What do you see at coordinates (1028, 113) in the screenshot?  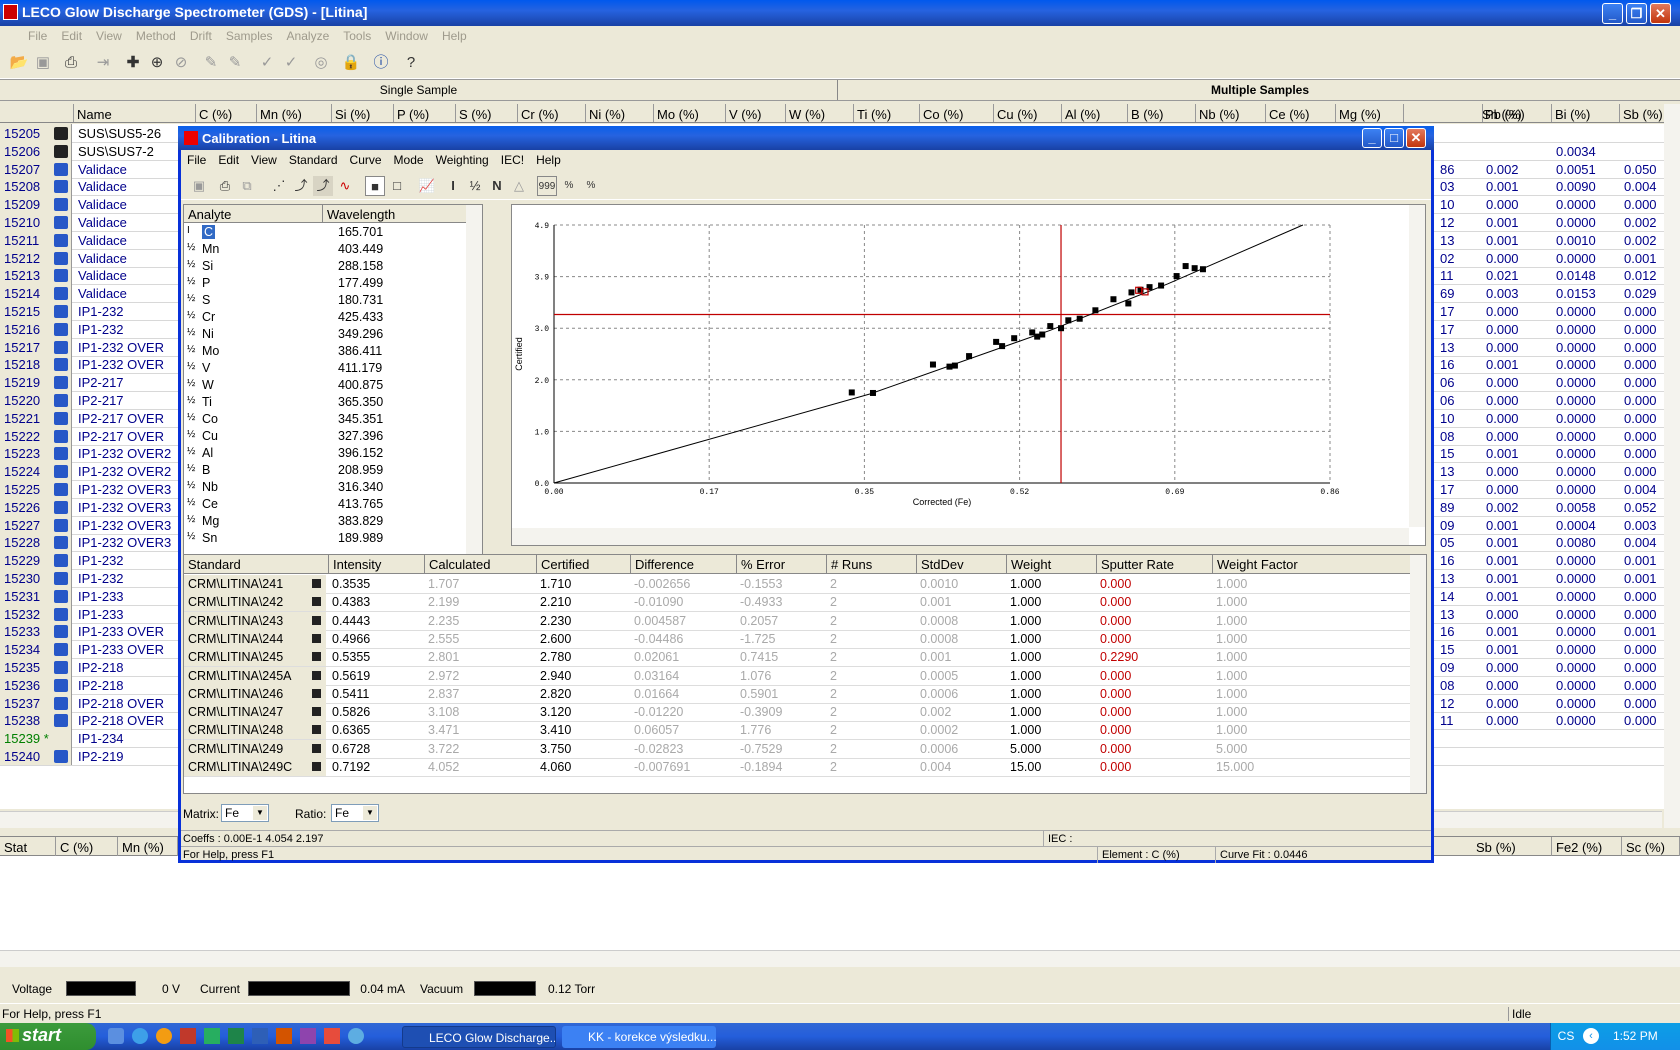 I see `column-header: Cu (%)` at bounding box center [1028, 113].